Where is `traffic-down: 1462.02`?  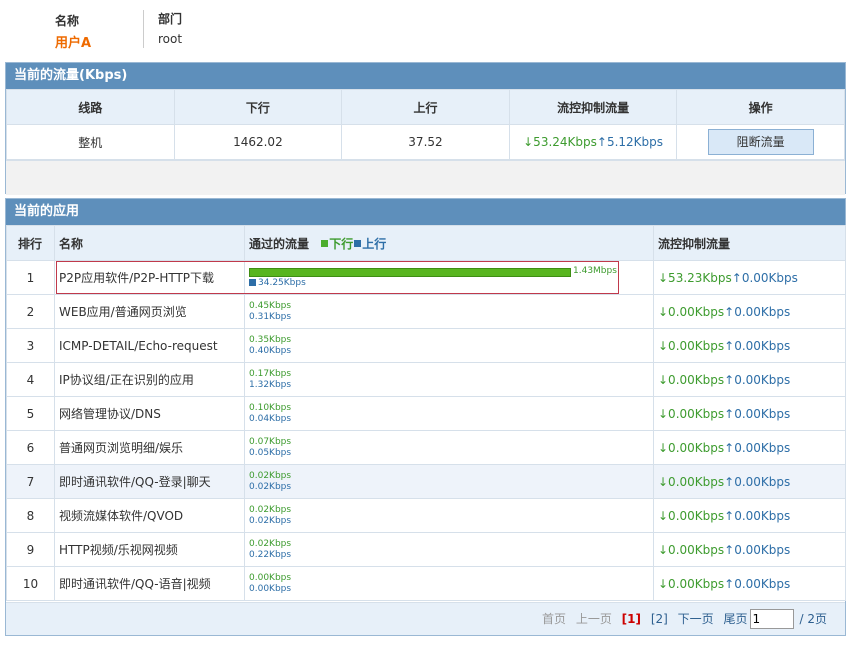
traffic-down: 1462.02 is located at coordinates (258, 142).